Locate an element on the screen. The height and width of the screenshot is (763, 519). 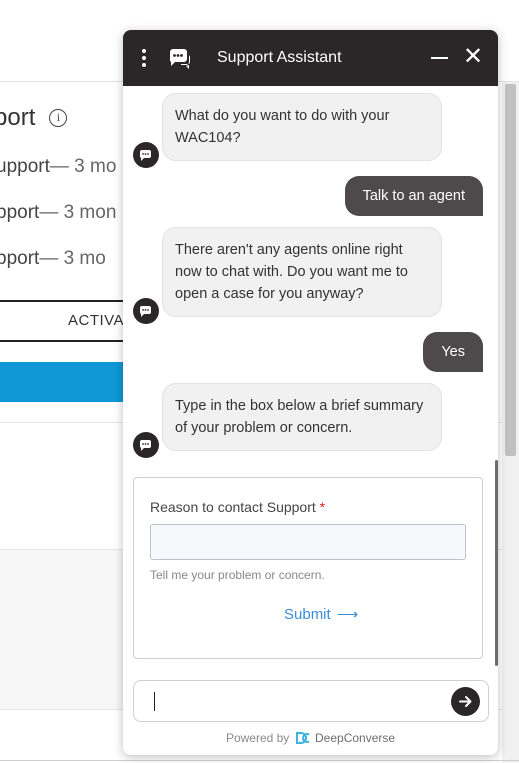
reason-label: Reason to contact Support * is located at coordinates (237, 507).